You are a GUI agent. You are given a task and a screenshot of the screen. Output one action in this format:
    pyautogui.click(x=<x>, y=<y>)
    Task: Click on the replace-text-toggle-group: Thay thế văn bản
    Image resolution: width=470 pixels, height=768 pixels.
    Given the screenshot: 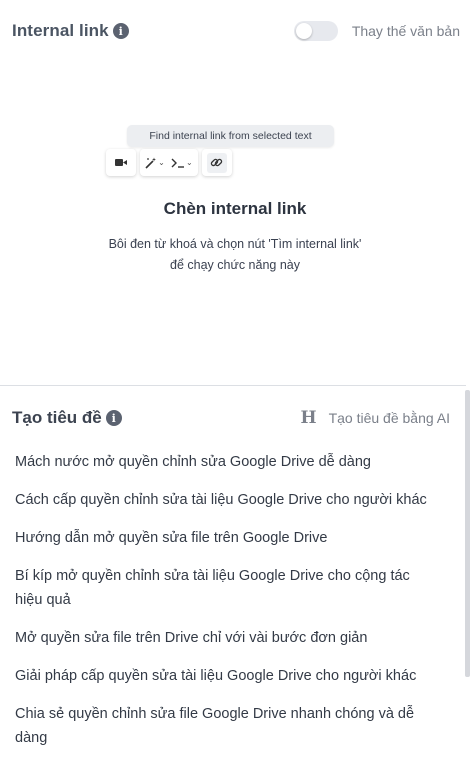 What is the action you would take?
    pyautogui.click(x=376, y=31)
    